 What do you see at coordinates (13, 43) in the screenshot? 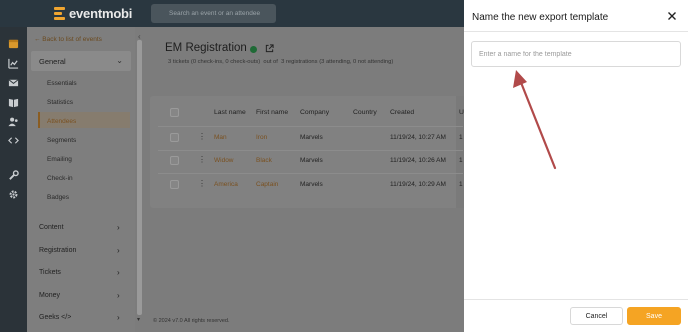
I see `calendar-icon` at bounding box center [13, 43].